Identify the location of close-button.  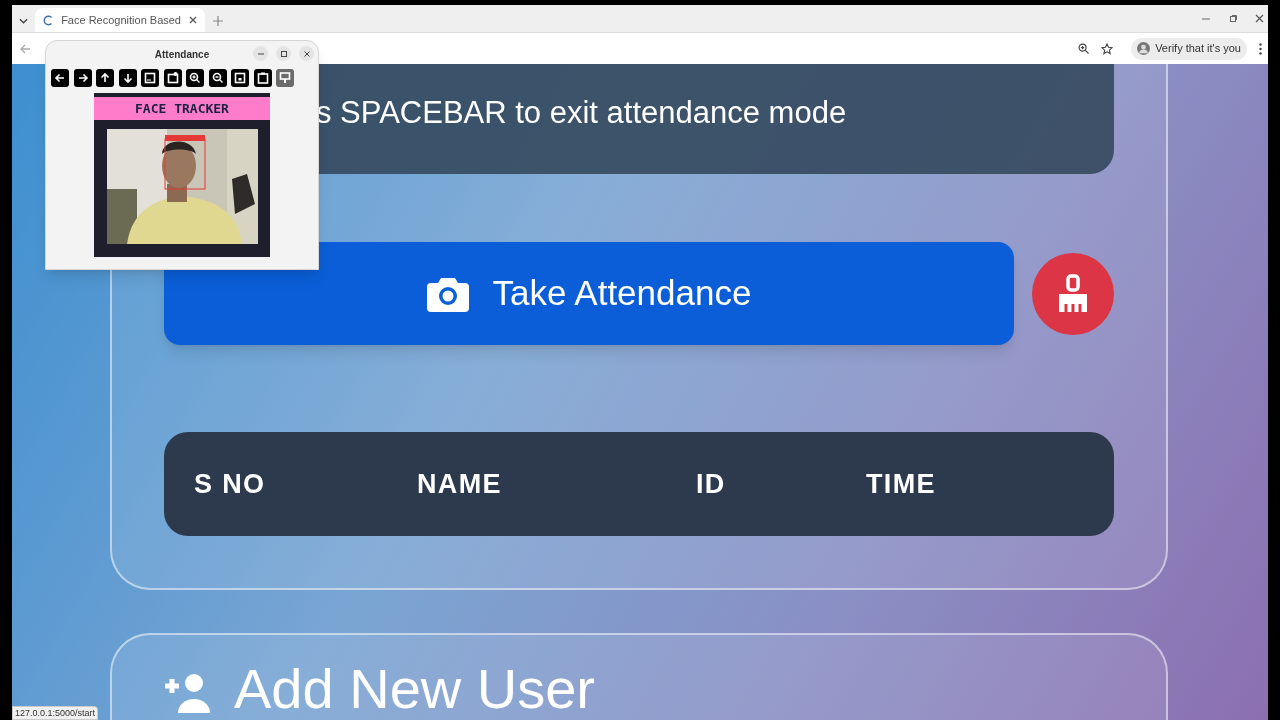
(306, 53).